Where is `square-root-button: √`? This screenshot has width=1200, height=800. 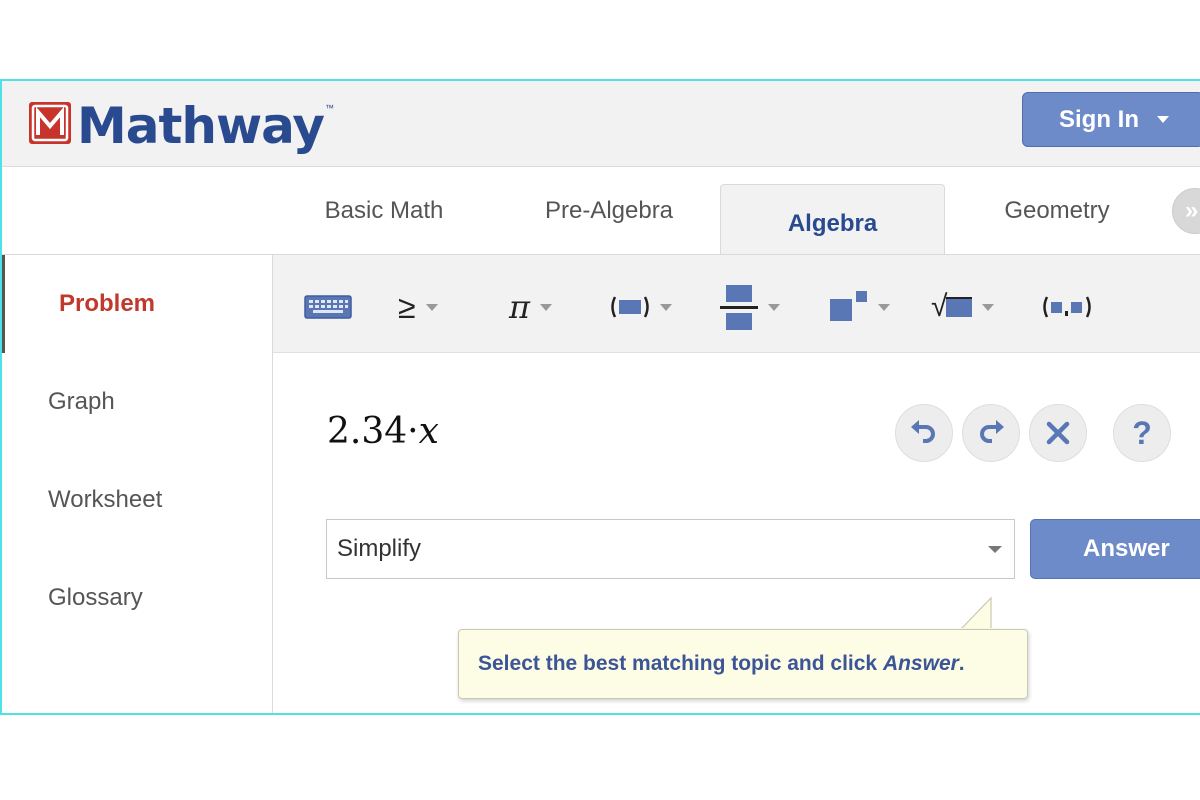 square-root-button: √ is located at coordinates (963, 307).